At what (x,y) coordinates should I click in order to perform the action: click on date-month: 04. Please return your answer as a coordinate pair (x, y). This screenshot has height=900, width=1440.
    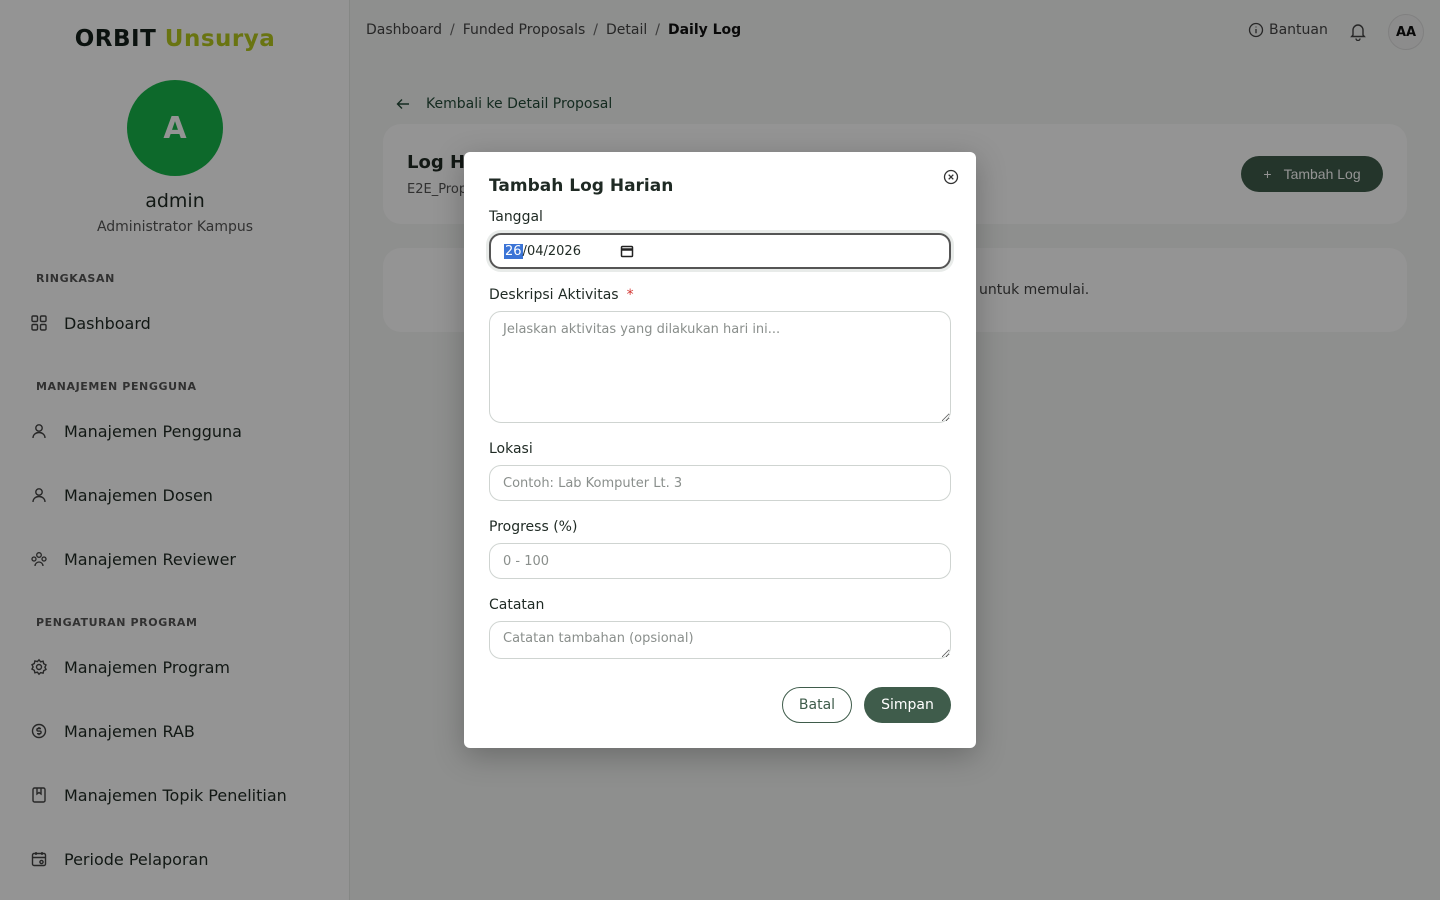
    Looking at the image, I should click on (535, 251).